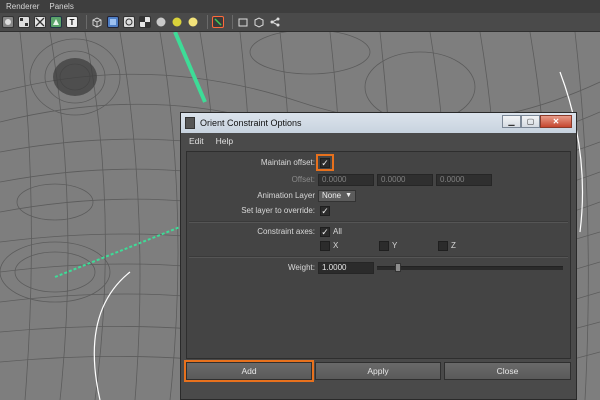 The height and width of the screenshot is (400, 600). I want to click on close-button: Close, so click(507, 371).